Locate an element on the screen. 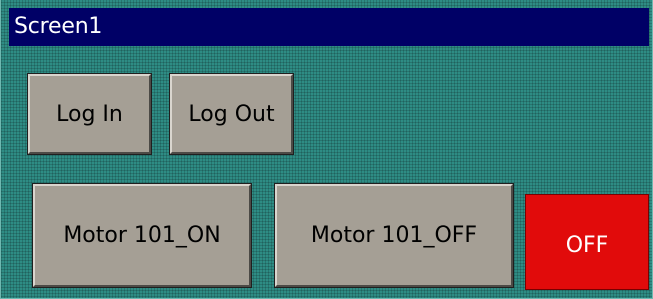  motor-off-button-label: Motor 101_OFF is located at coordinates (394, 235).